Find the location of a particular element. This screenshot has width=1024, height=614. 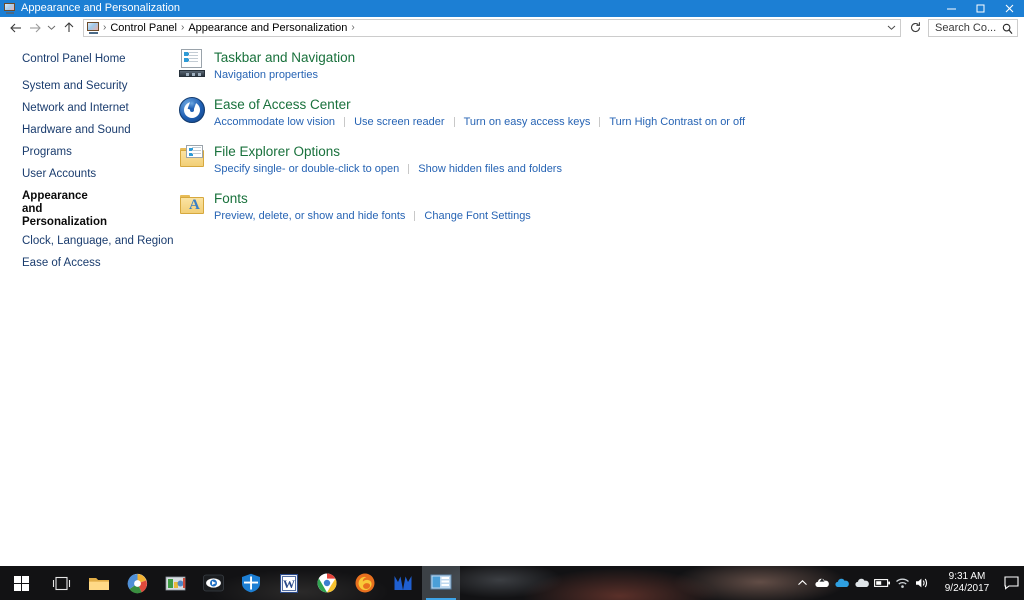

category-links: Navigation properties is located at coordinates (284, 75).